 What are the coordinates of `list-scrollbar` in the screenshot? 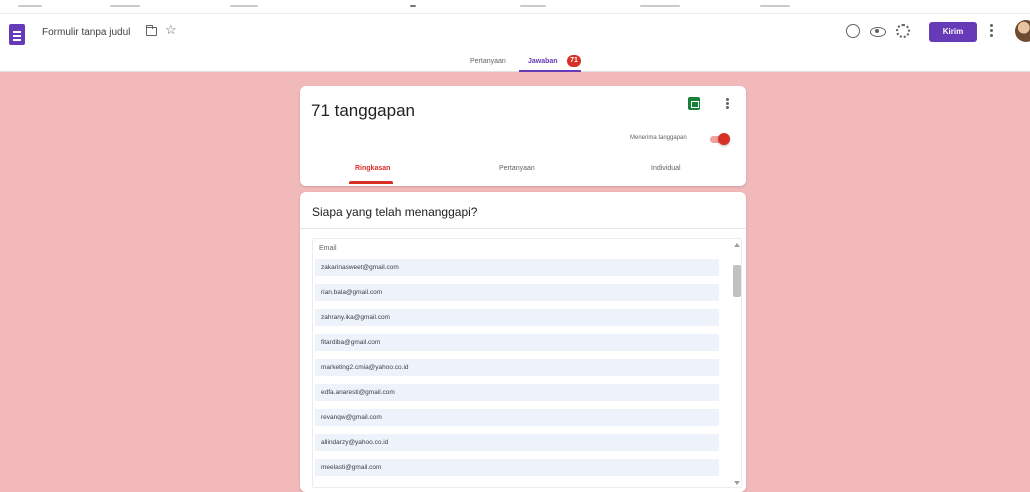 It's located at (737, 364).